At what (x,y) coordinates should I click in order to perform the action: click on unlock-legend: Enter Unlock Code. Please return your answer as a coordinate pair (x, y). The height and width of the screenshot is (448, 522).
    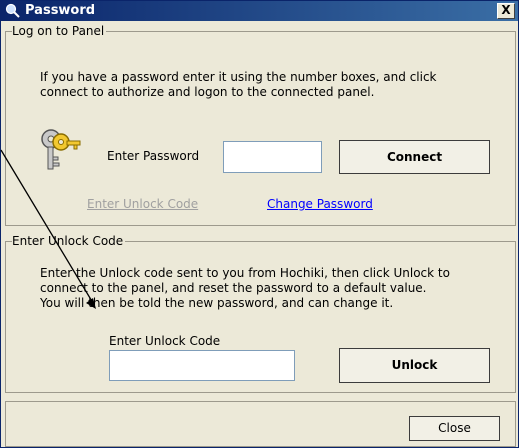
    Looking at the image, I should click on (69, 241).